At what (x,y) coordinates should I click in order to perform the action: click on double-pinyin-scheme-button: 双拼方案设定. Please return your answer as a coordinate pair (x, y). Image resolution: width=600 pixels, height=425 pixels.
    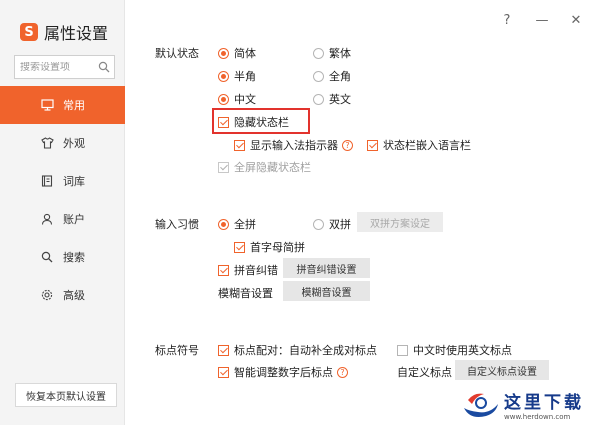
    Looking at the image, I should click on (400, 222).